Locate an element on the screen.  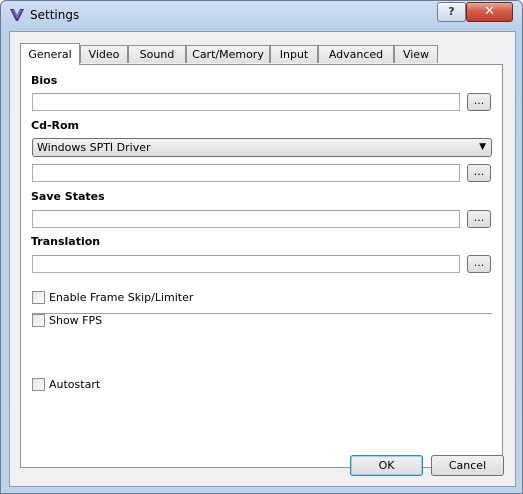
help-button: ? is located at coordinates (451, 12).